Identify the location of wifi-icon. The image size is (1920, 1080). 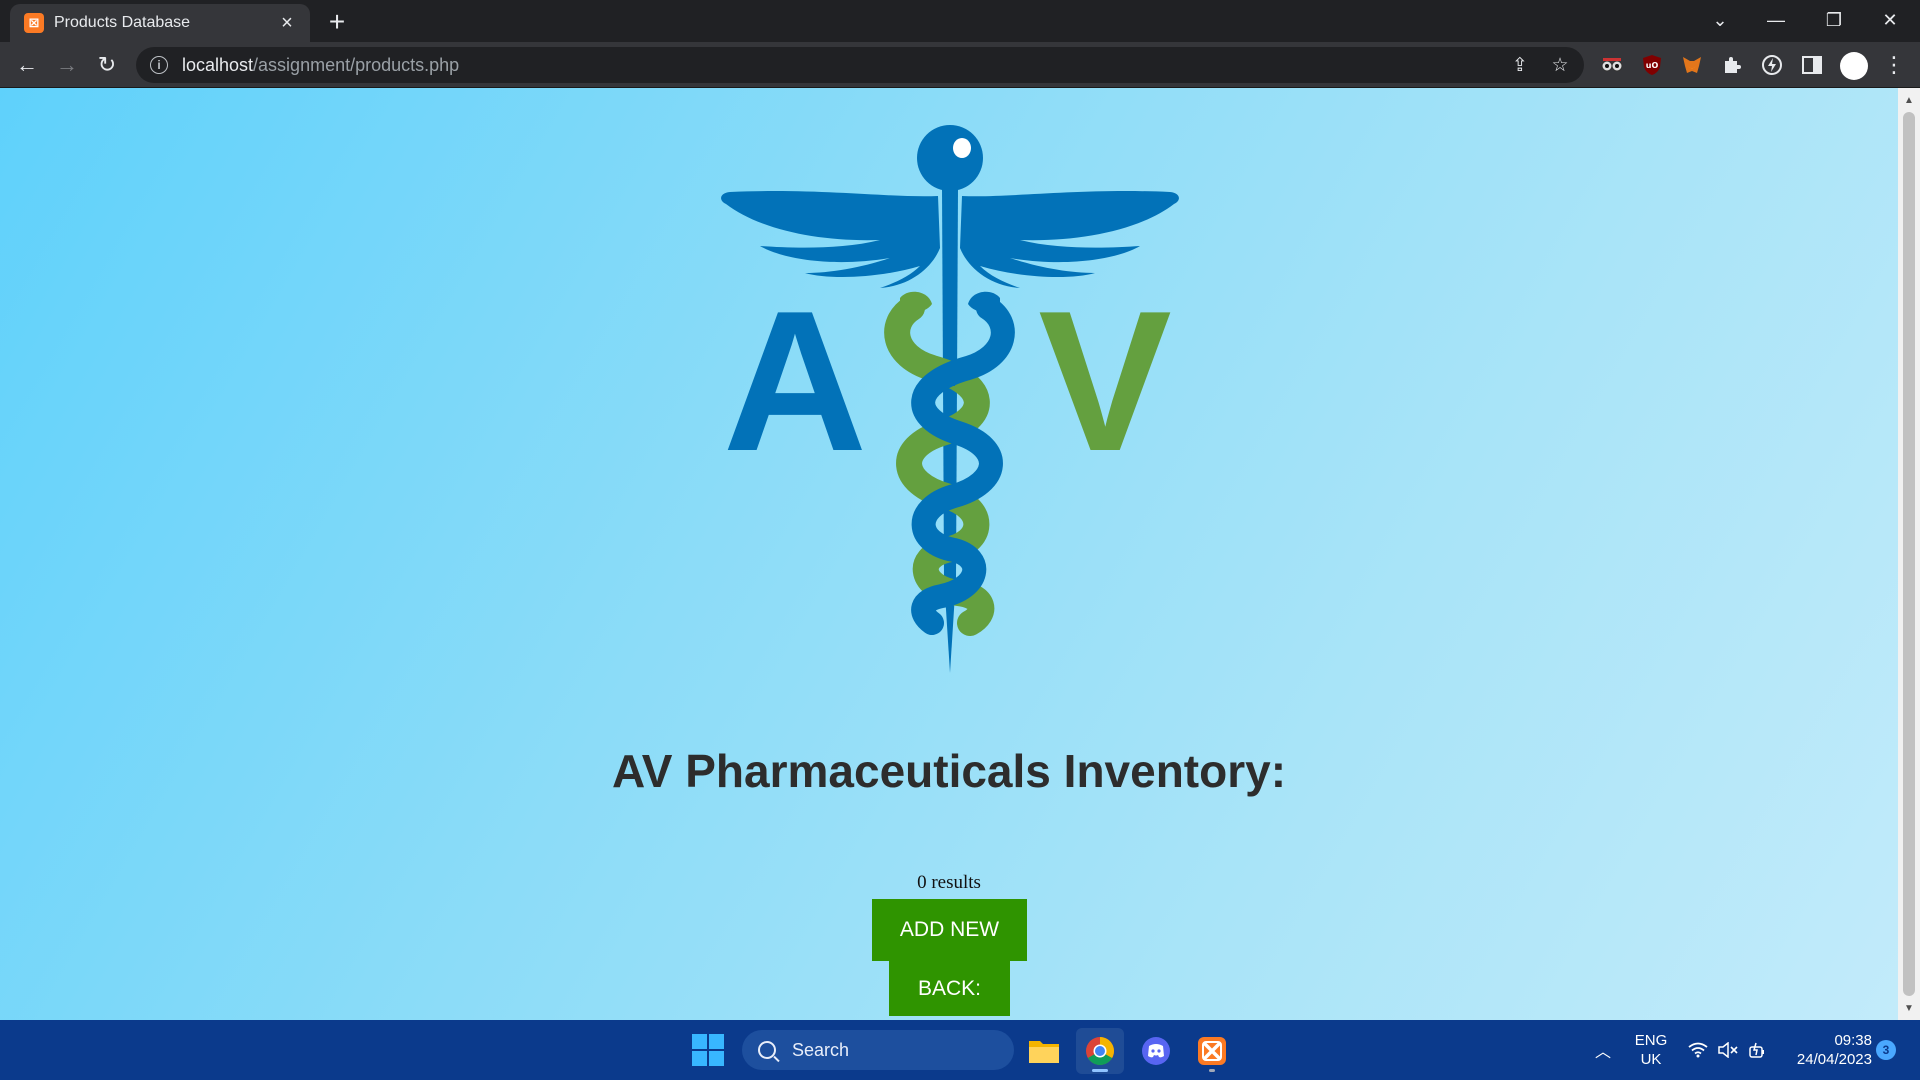
(1698, 1050).